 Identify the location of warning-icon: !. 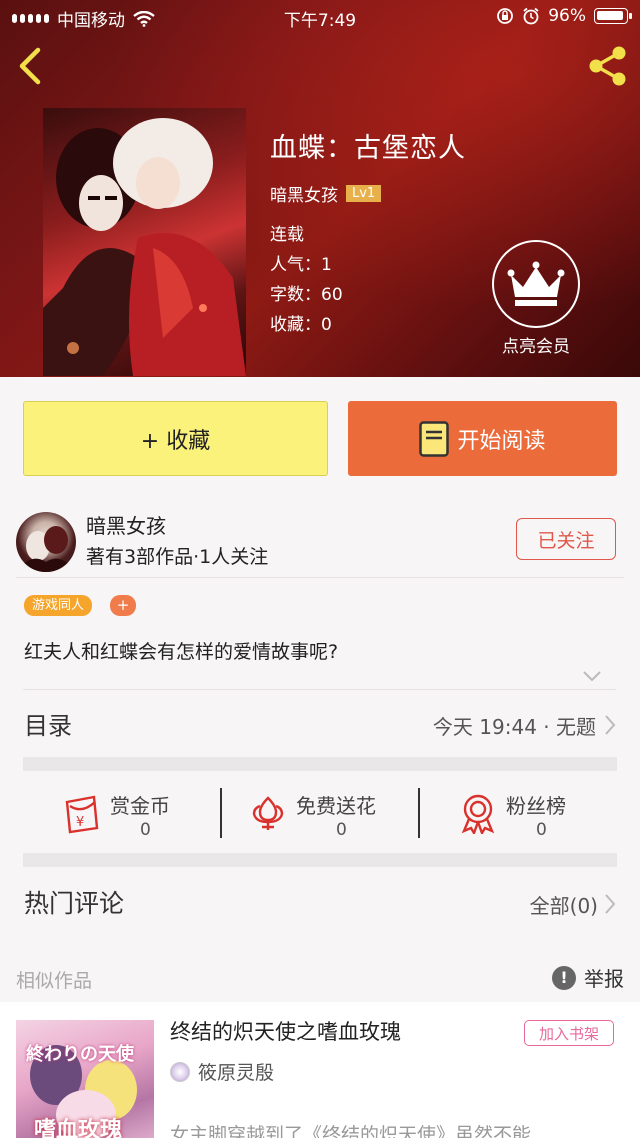
(564, 977).